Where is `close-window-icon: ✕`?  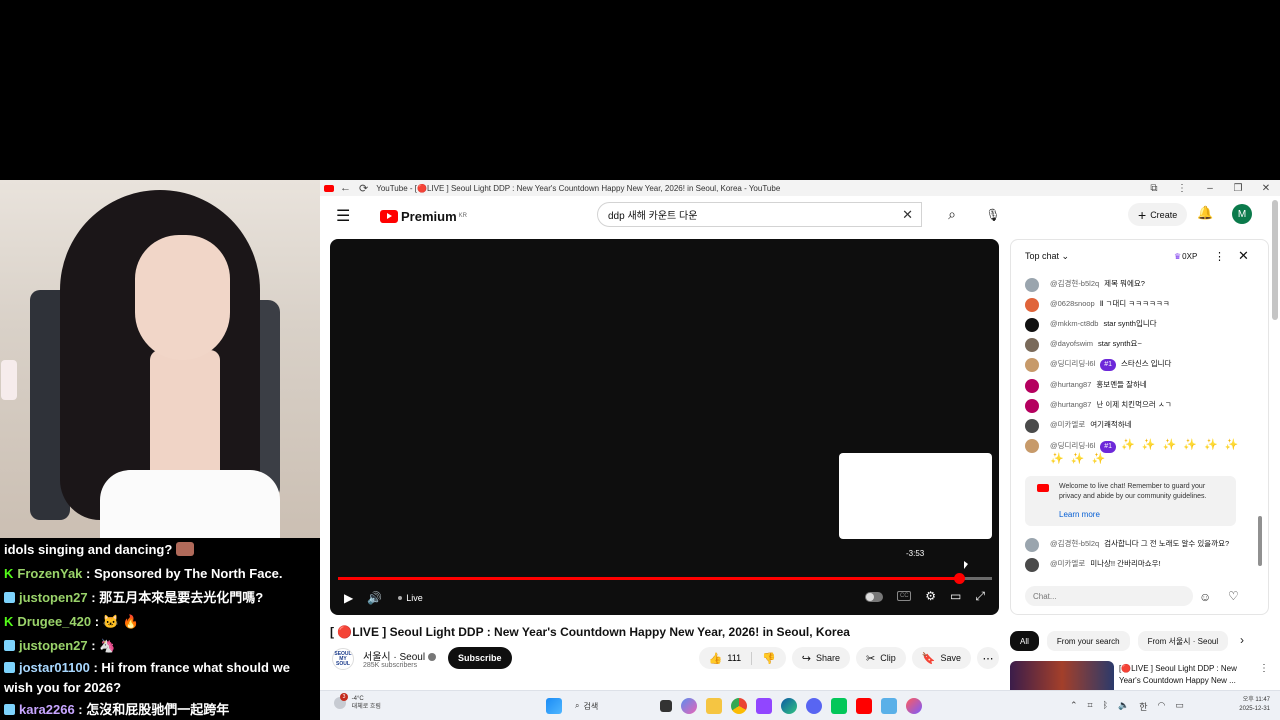
close-window-icon: ✕ is located at coordinates (1266, 188).